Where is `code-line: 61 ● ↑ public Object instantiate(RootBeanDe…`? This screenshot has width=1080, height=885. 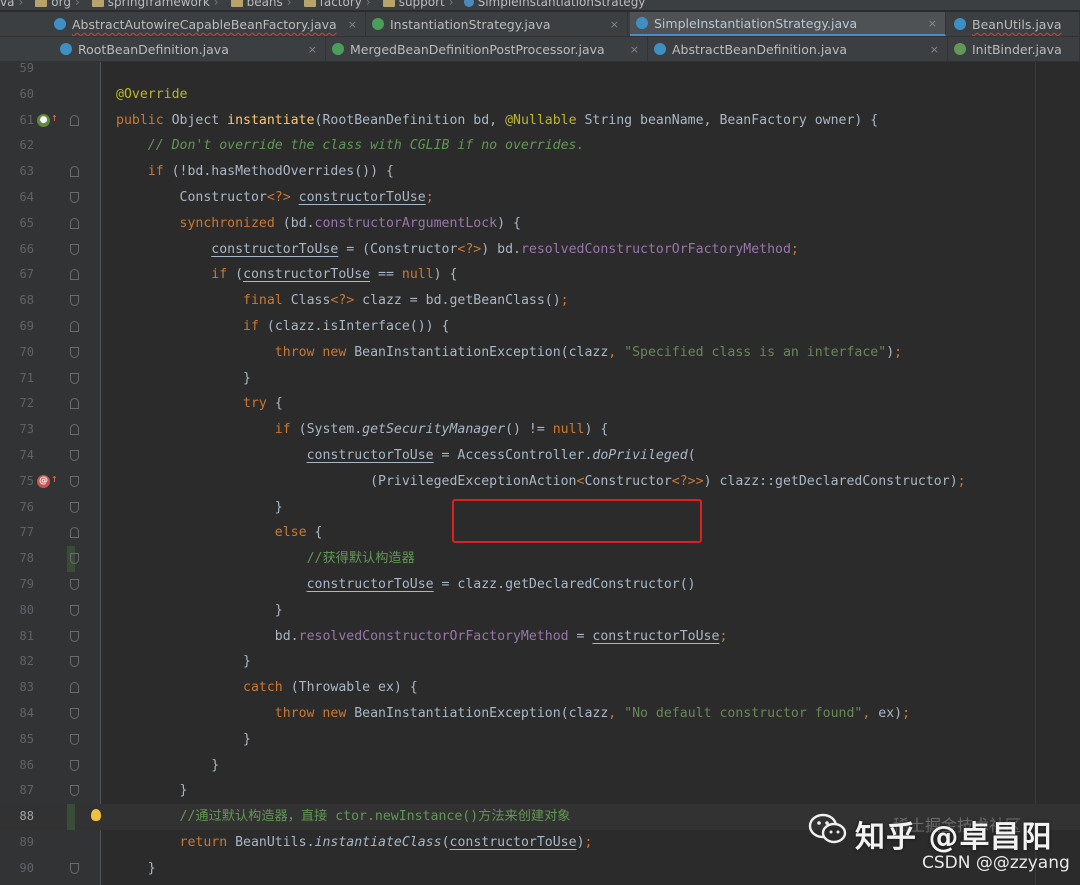
code-line: 61 ● ↑ public Object instantiate(RootBeanDe… is located at coordinates (540, 121).